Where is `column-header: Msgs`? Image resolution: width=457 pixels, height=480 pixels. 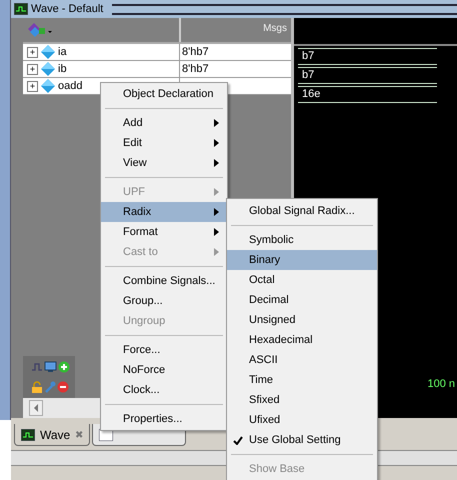 column-header: Msgs is located at coordinates (275, 29).